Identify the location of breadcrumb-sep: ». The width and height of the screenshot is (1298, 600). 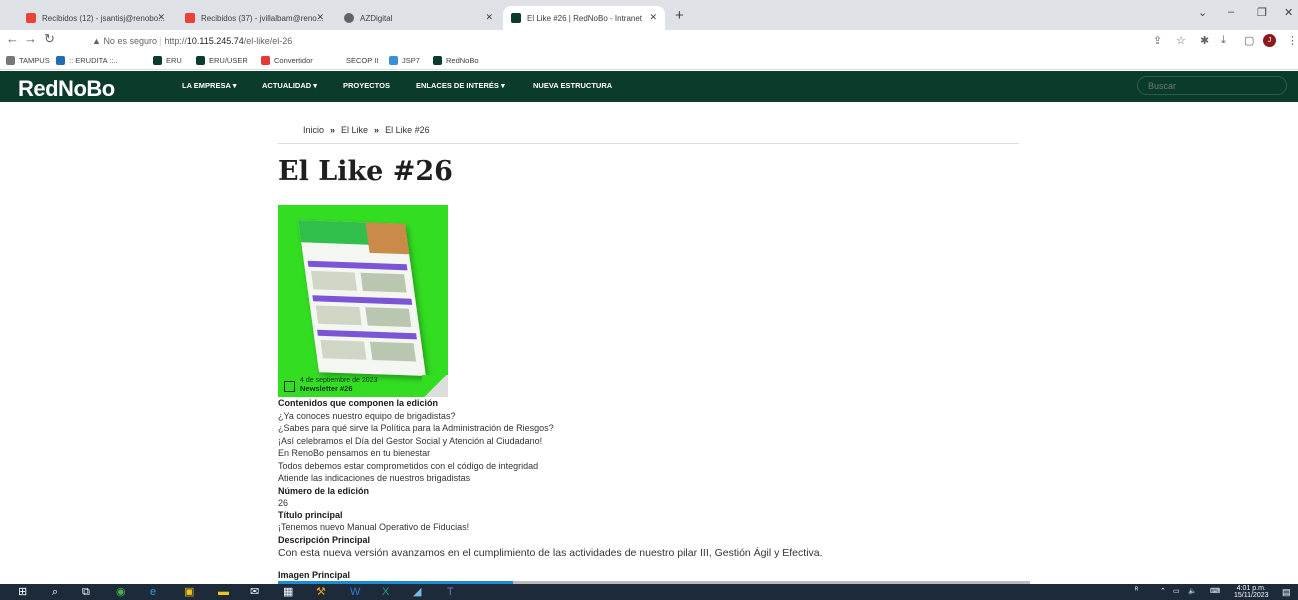
(377, 130).